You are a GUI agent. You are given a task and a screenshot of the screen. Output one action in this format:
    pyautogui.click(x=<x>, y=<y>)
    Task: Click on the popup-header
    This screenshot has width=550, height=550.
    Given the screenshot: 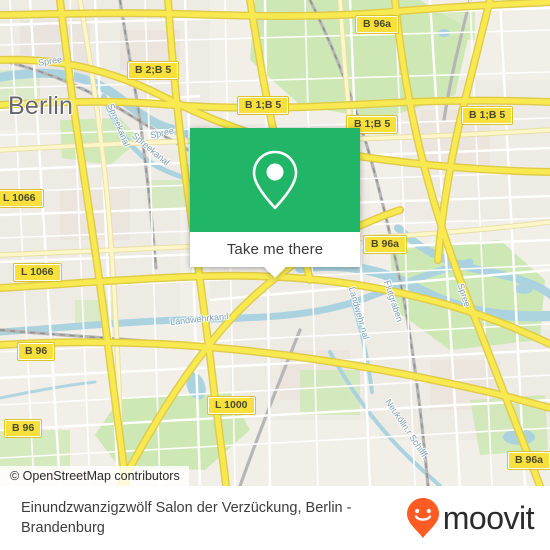 What is the action you would take?
    pyautogui.click(x=275, y=180)
    